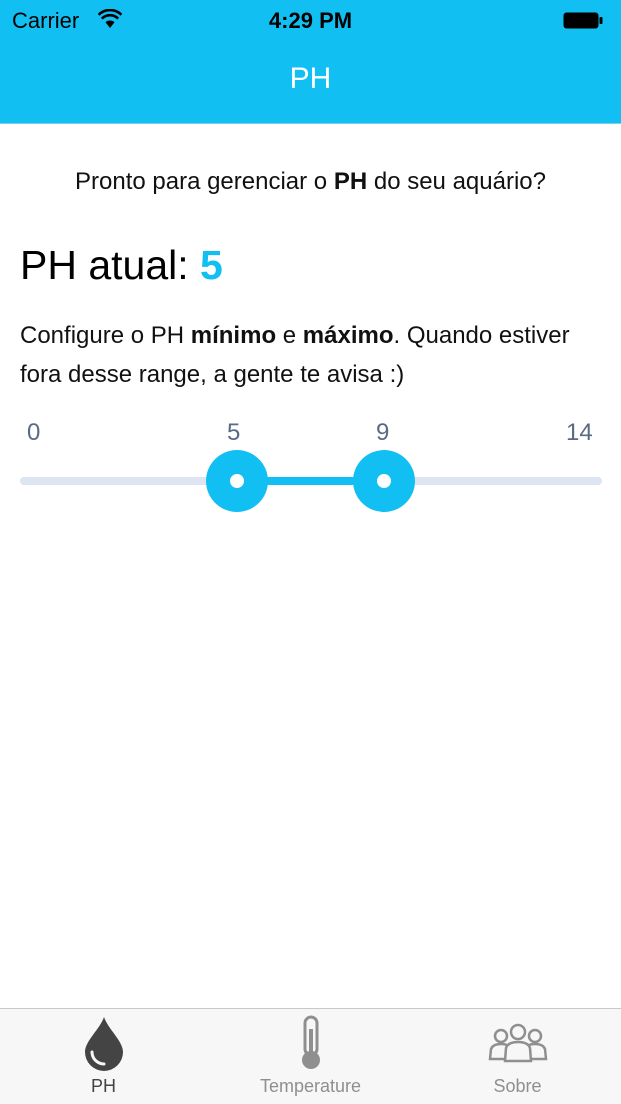 The image size is (621, 1104). I want to click on status-bar: Carrier 4:29 PM, so click(310, 20).